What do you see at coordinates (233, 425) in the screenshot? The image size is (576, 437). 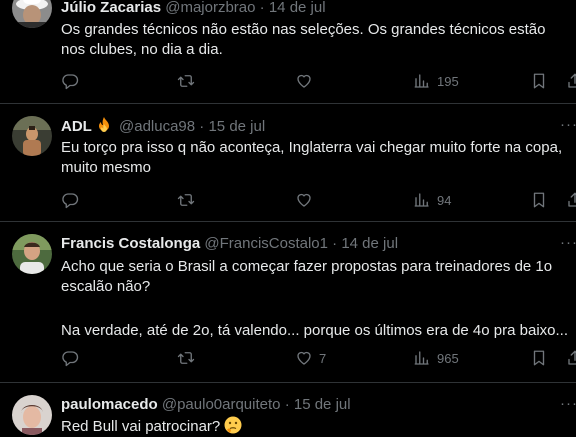 I see `thinking-emoji` at bounding box center [233, 425].